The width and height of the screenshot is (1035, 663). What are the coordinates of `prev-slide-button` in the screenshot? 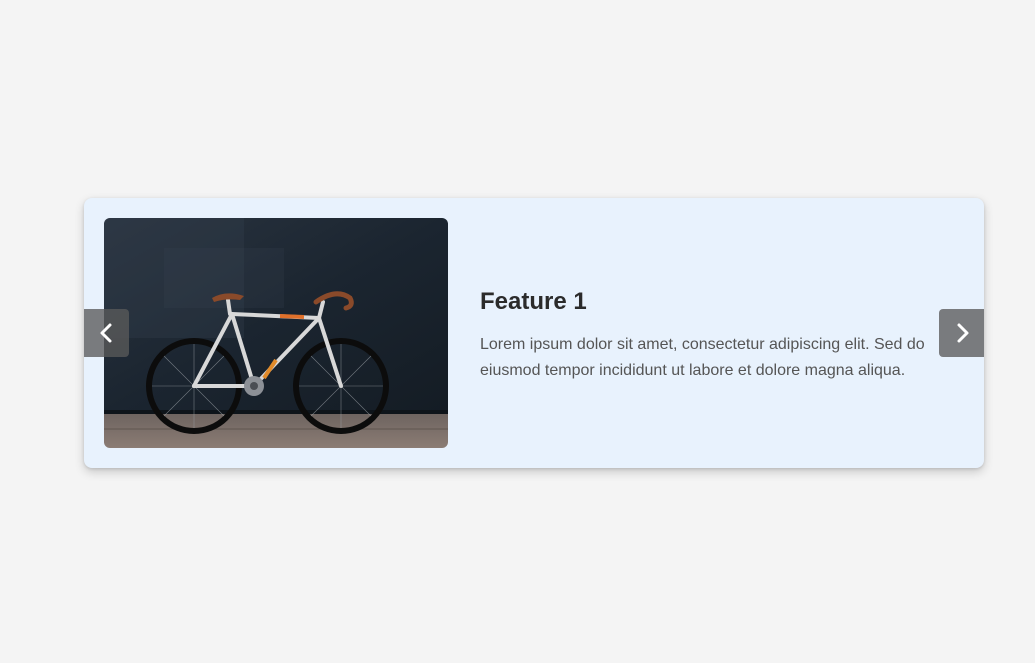 It's located at (106, 333).